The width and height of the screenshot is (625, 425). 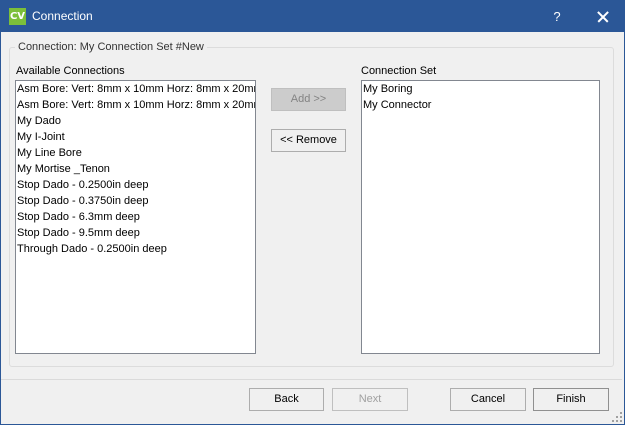 What do you see at coordinates (603, 16) in the screenshot?
I see `close-icon` at bounding box center [603, 16].